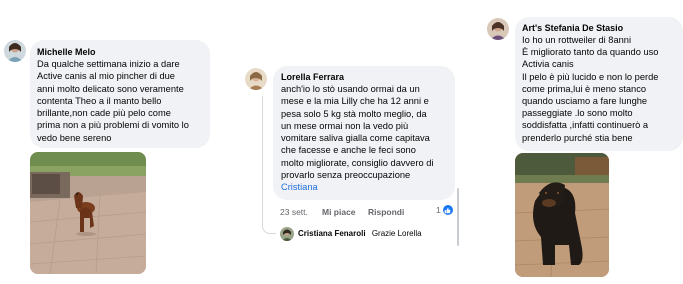 This screenshot has height=284, width=683. I want to click on commenter-avatar-lorella, so click(256, 79).